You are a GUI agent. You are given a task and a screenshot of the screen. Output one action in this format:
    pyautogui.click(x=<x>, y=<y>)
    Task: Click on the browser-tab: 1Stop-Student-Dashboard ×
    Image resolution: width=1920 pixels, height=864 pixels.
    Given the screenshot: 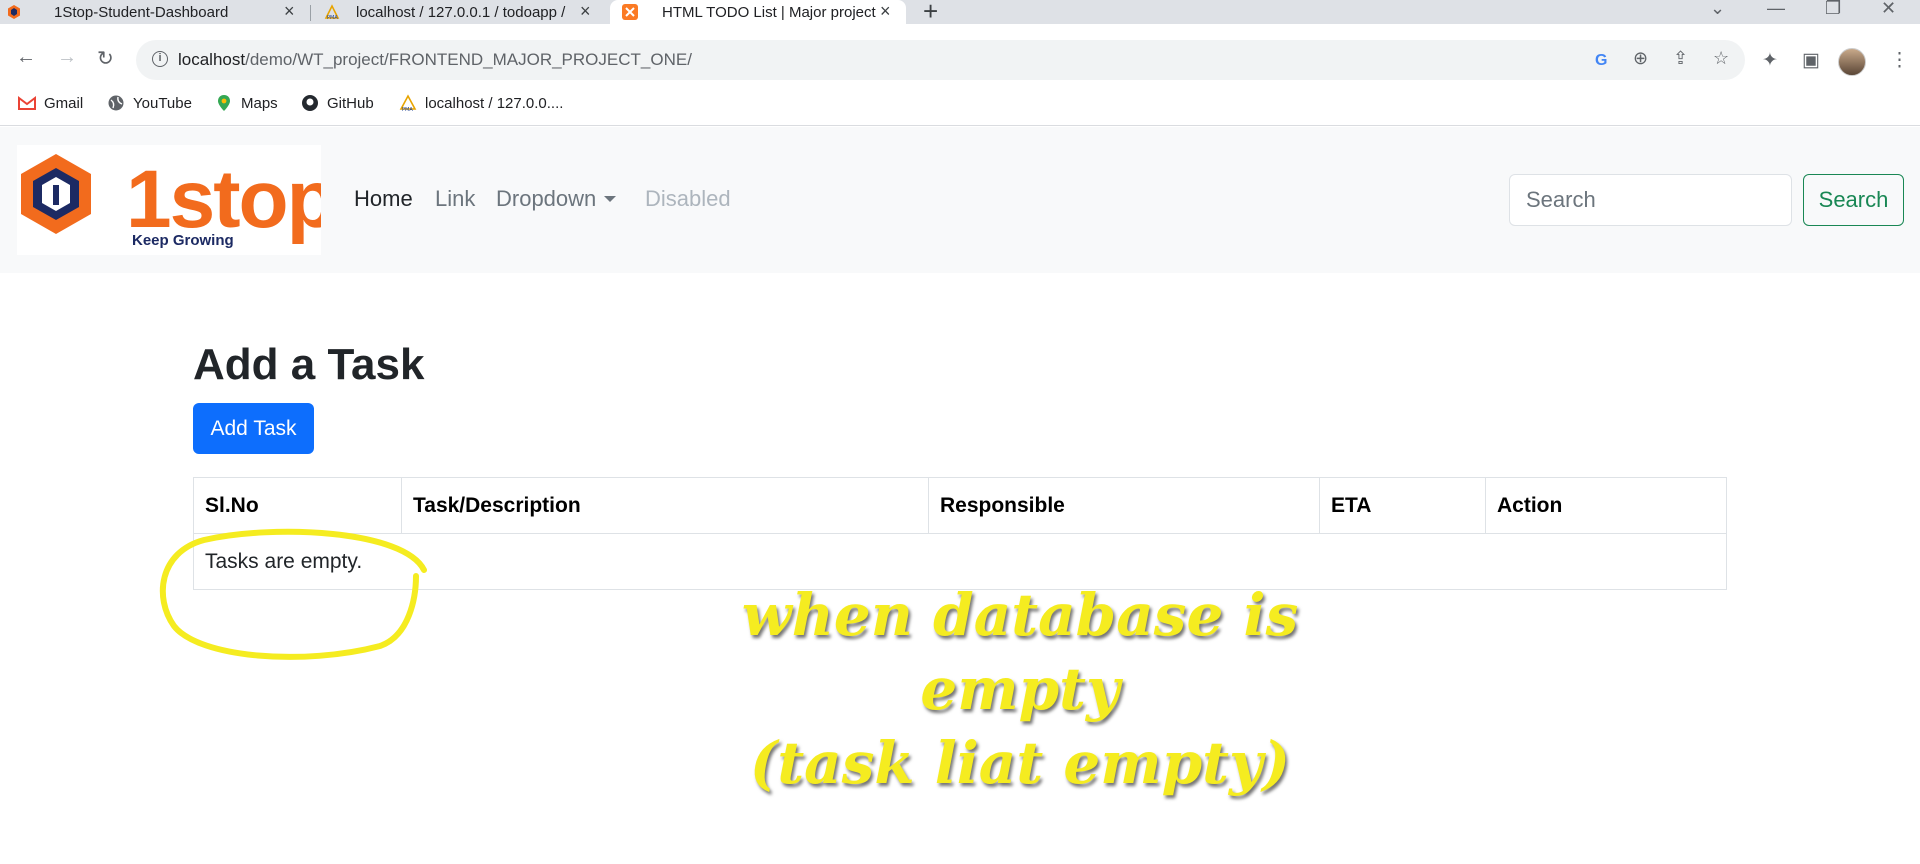 What is the action you would take?
    pyautogui.click(x=150, y=12)
    